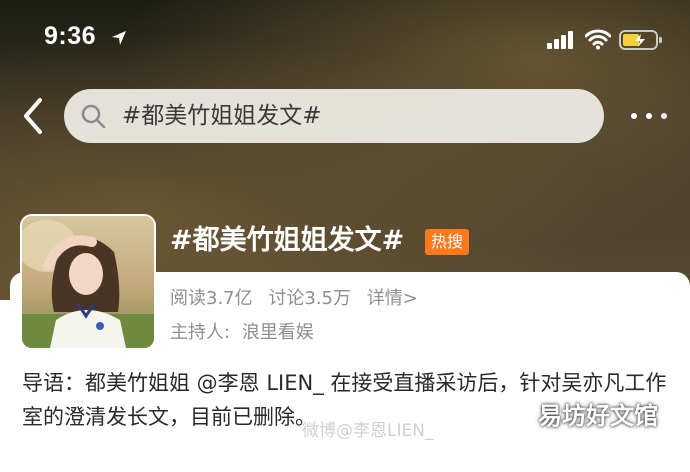  I want to click on topic-host: 主持人: 浪里看娱, so click(245, 333).